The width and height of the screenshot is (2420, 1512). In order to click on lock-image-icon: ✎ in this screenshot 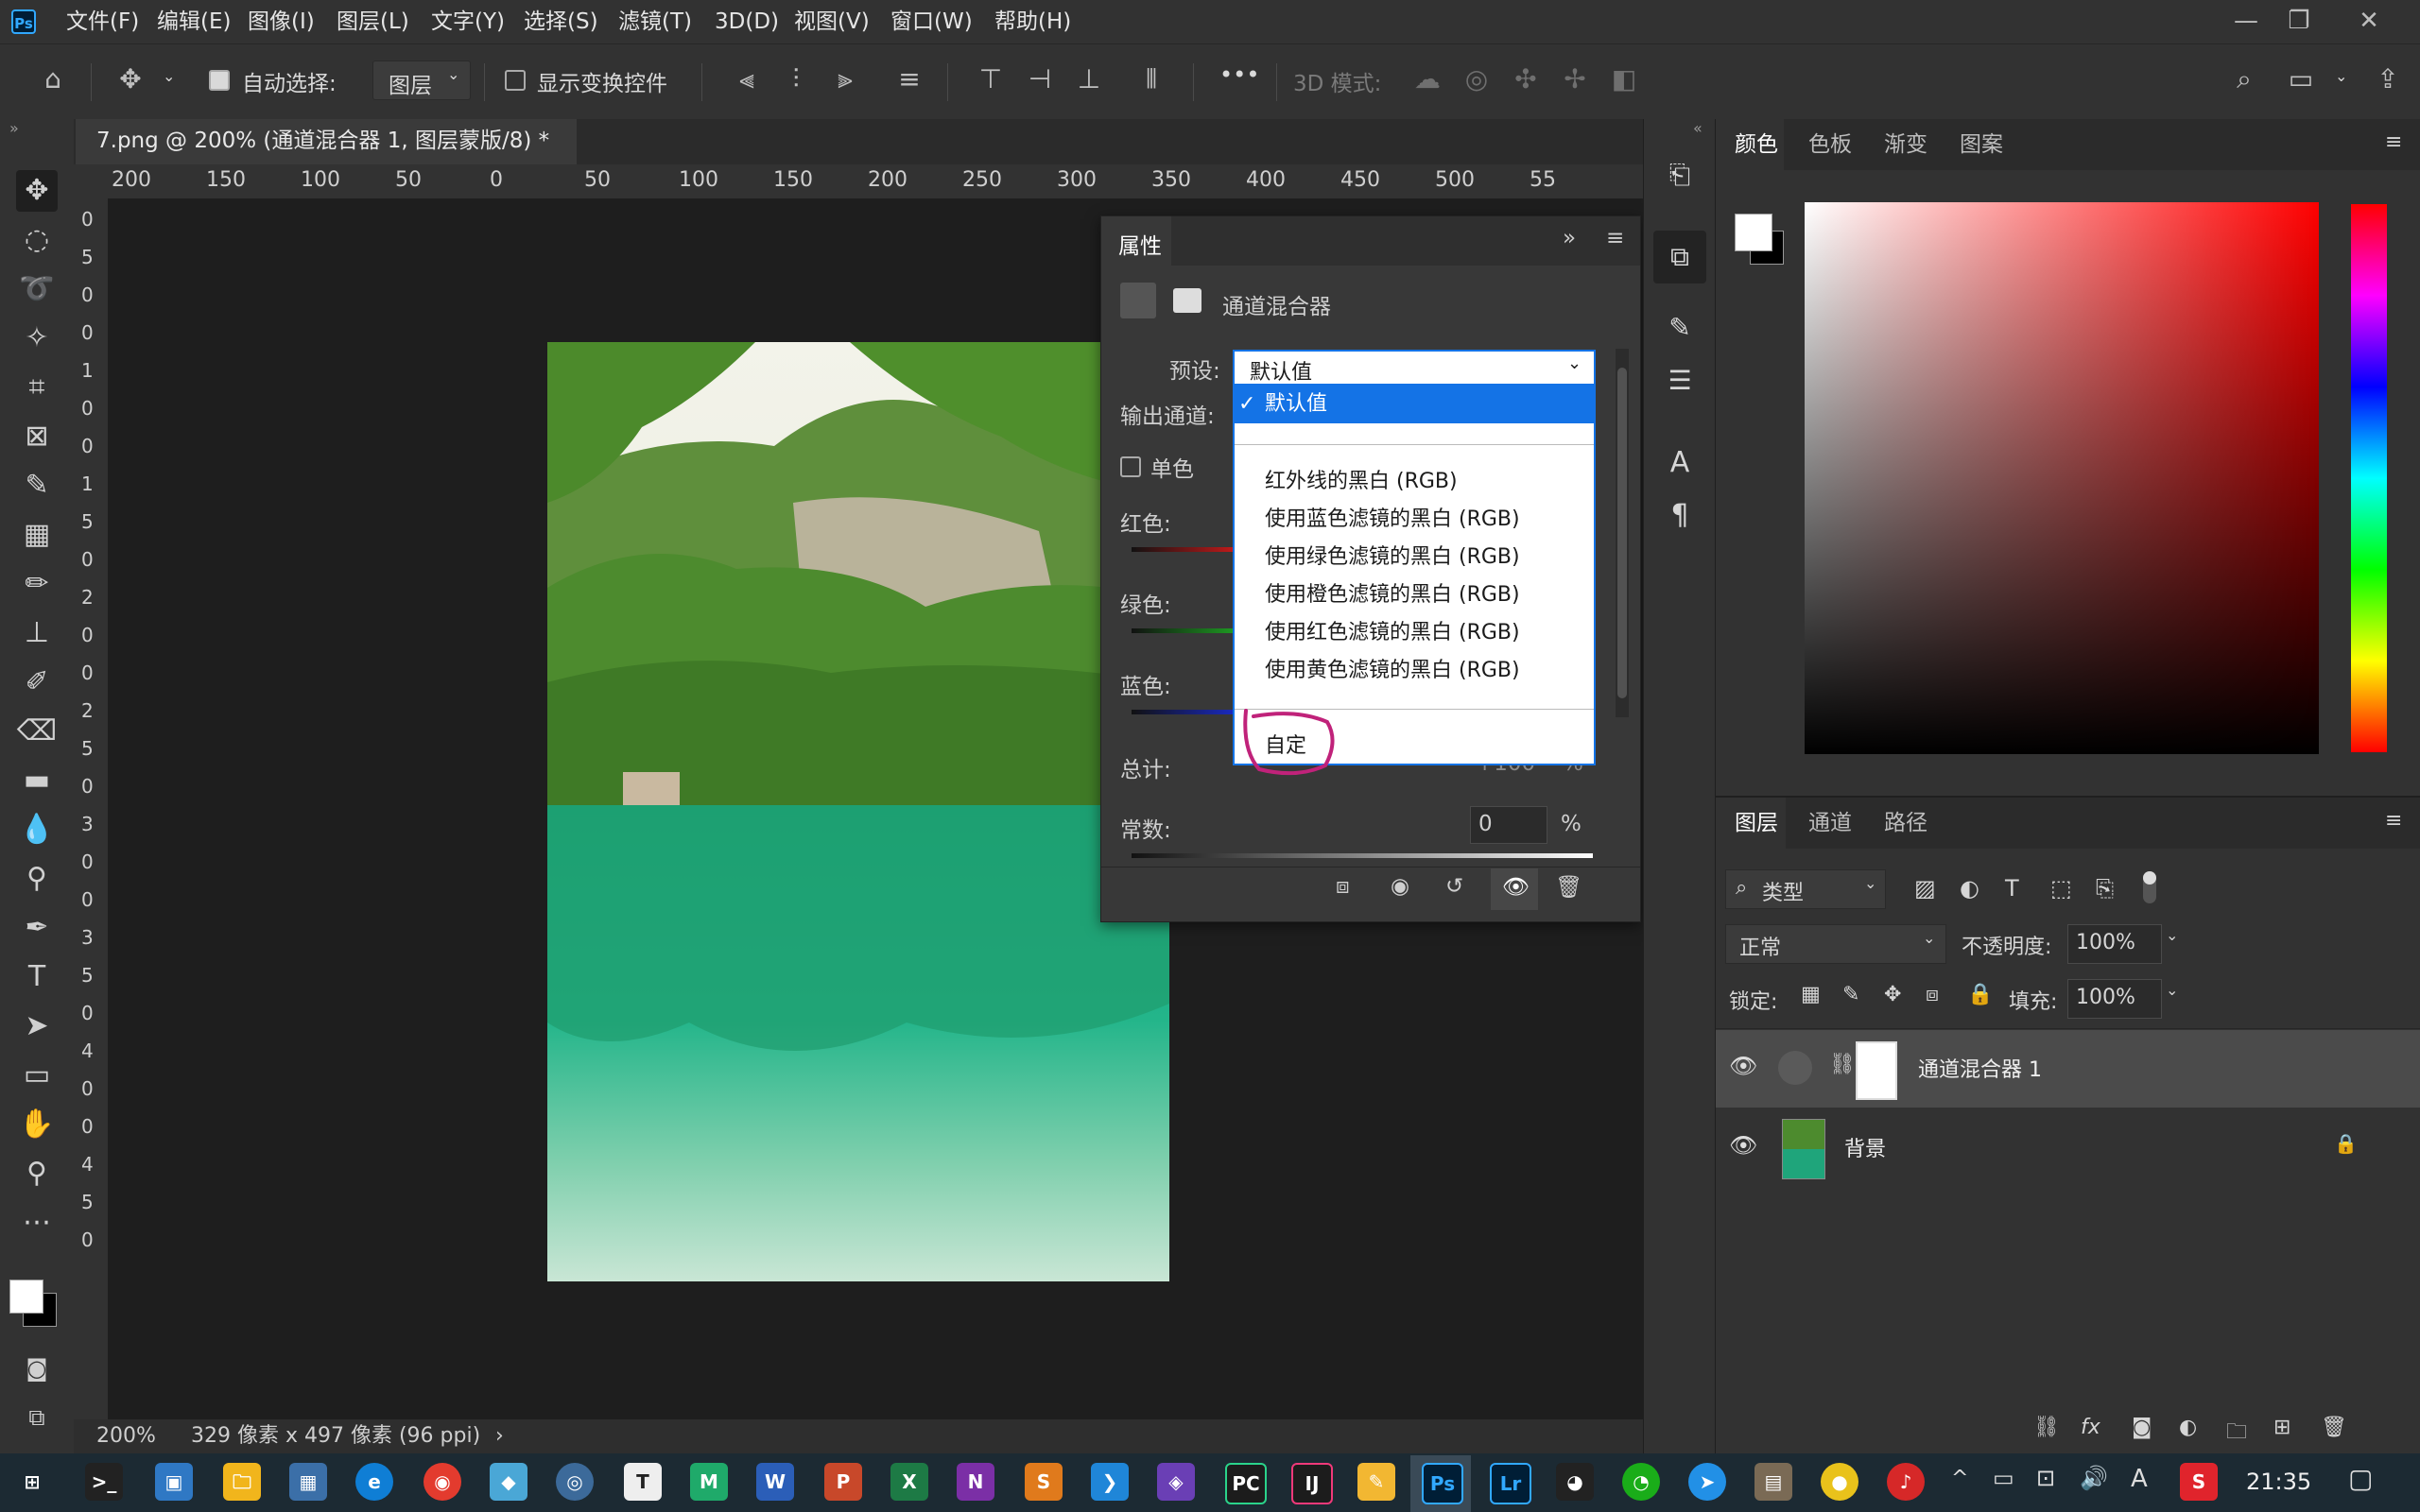, I will do `click(1850, 994)`.